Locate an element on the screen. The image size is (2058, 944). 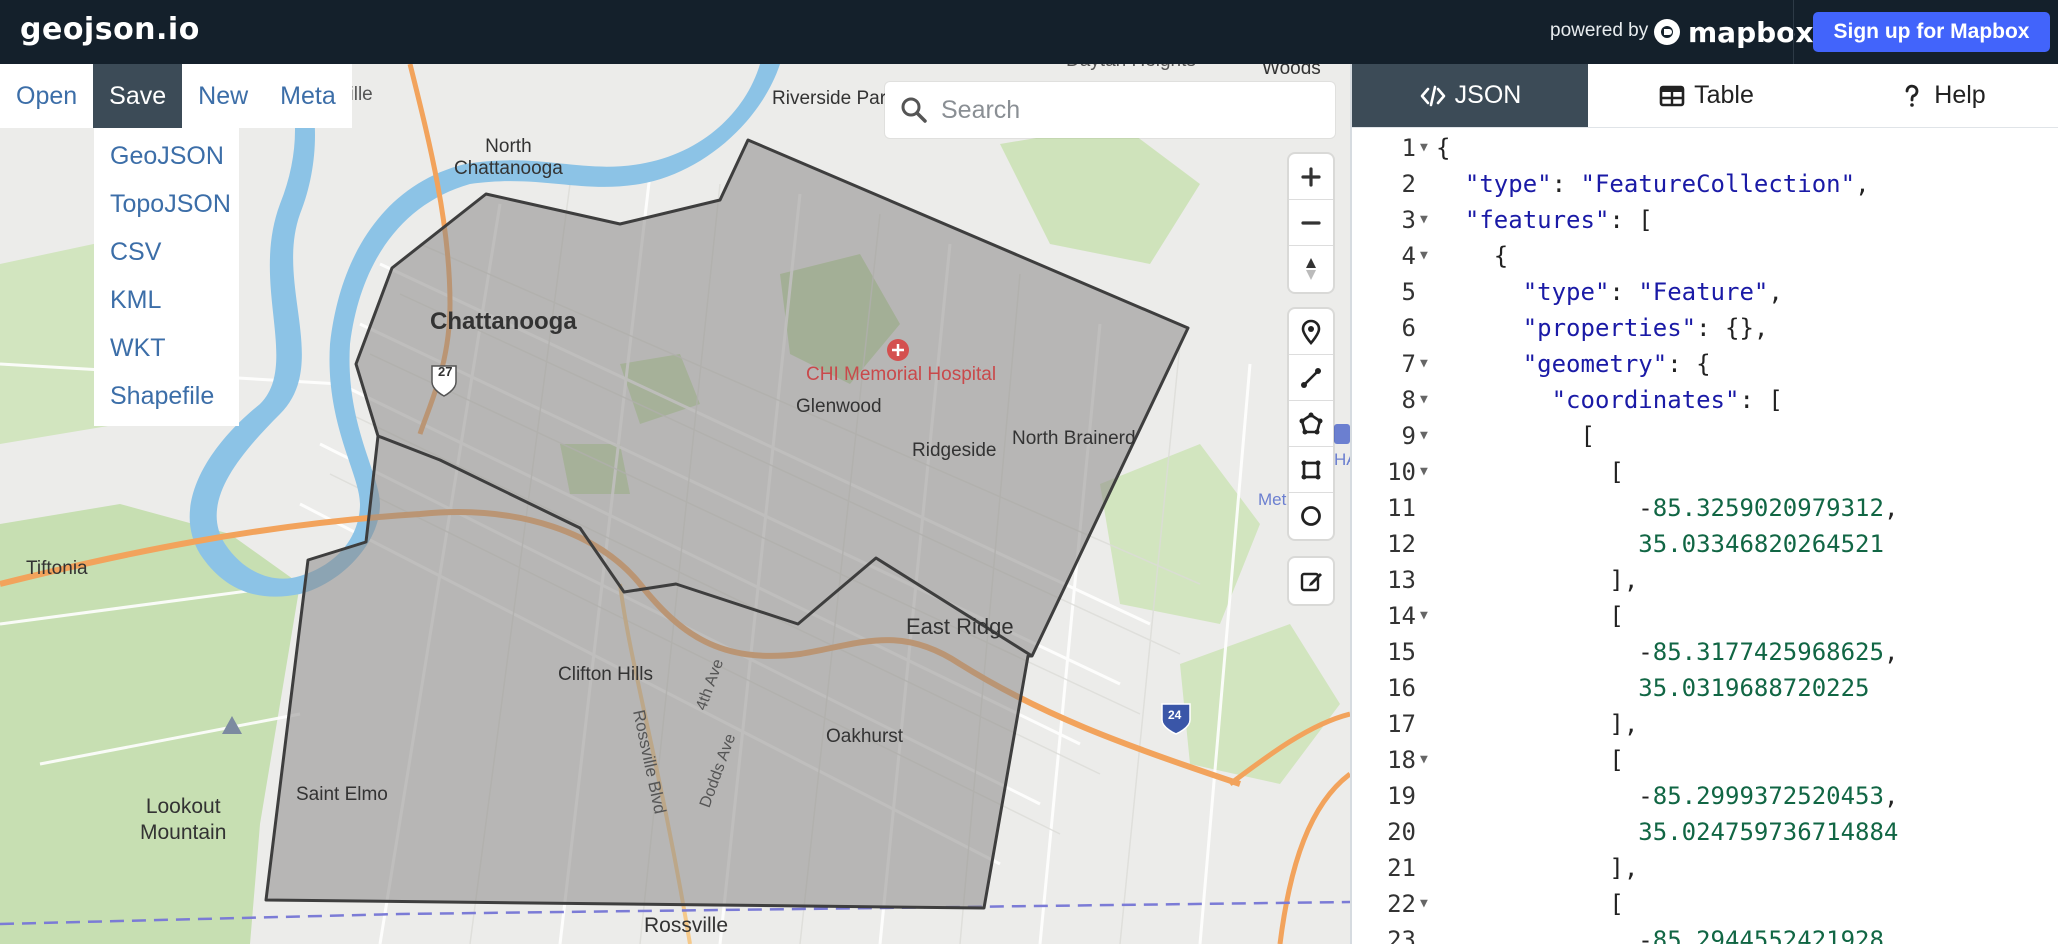
mapbox-logo: mapbox is located at coordinates (1733, 32).